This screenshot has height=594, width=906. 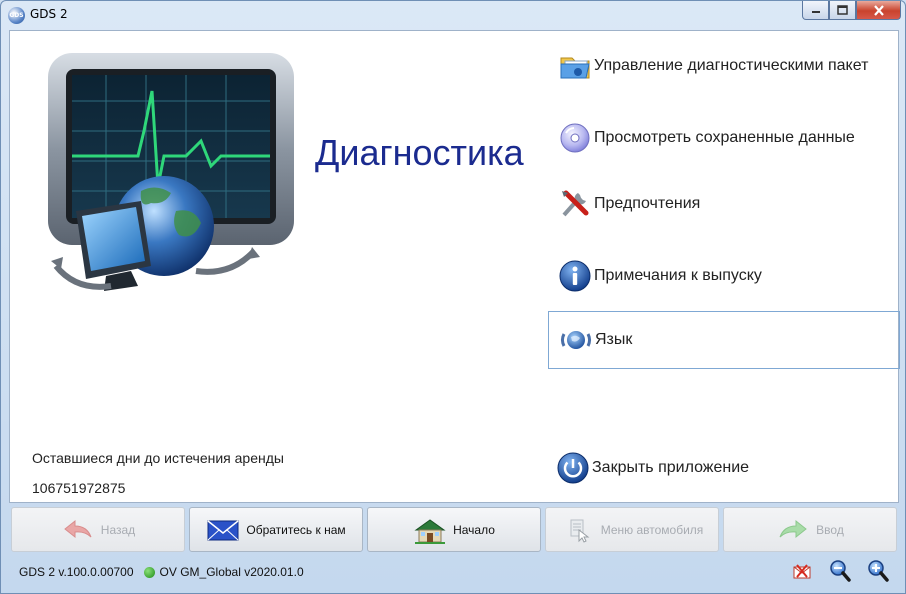 I want to click on back-button-label: Назад, so click(x=118, y=529).